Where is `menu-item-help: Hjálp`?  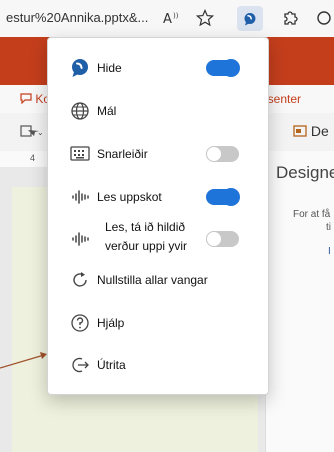
menu-item-help: Hjálp is located at coordinates (158, 323).